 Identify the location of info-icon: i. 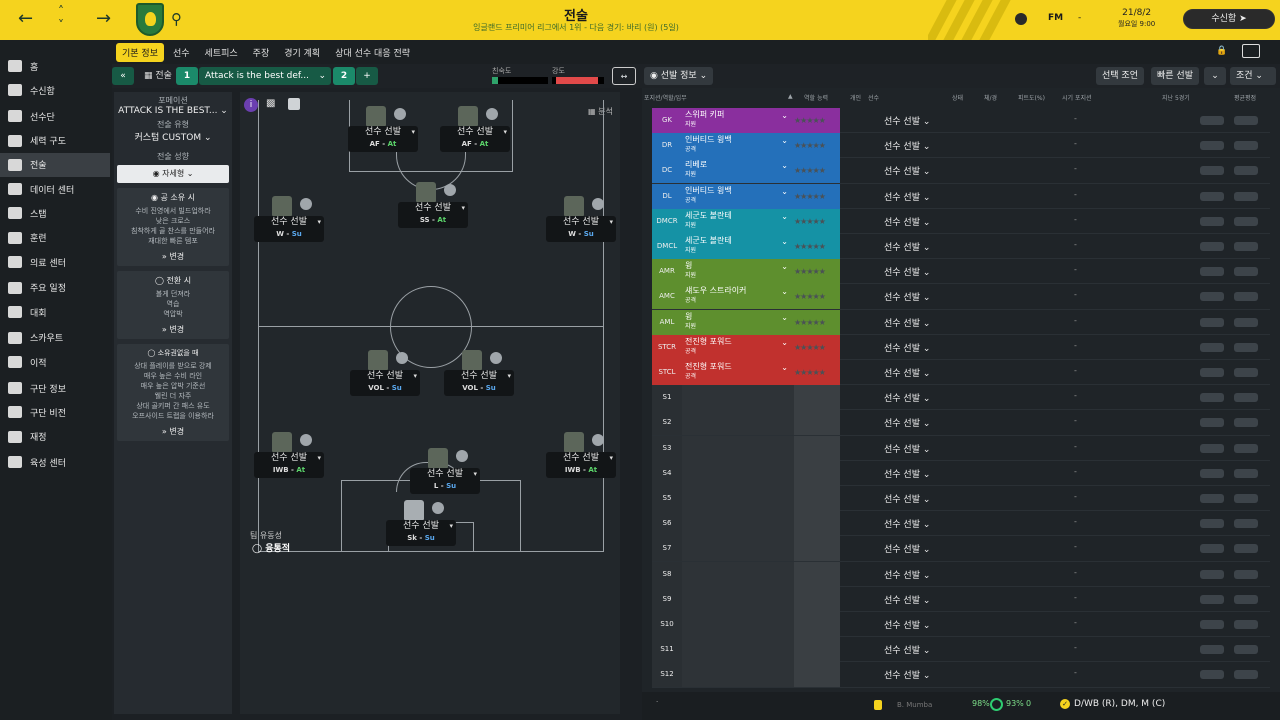
(251, 105).